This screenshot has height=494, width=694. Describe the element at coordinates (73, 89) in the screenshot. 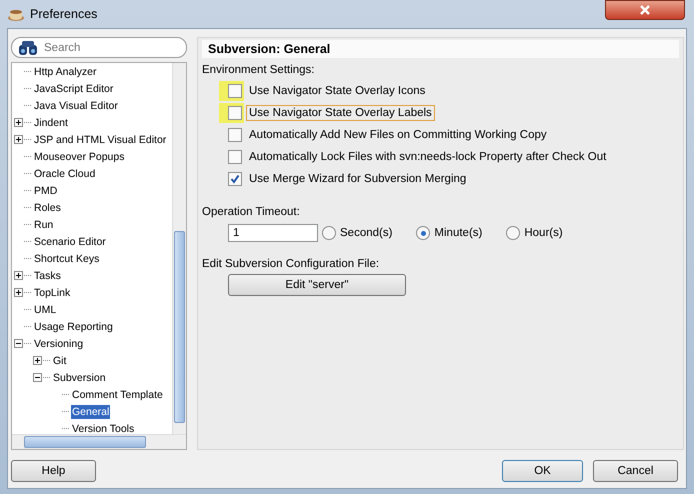

I see `tree-item: JavaScript Editor` at that location.